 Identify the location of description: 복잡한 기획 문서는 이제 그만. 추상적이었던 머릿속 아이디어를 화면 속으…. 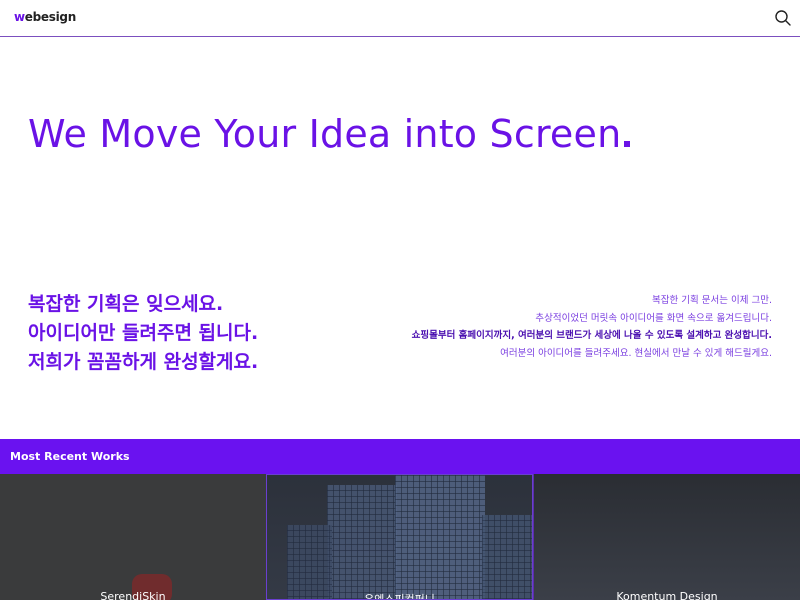
(562, 327).